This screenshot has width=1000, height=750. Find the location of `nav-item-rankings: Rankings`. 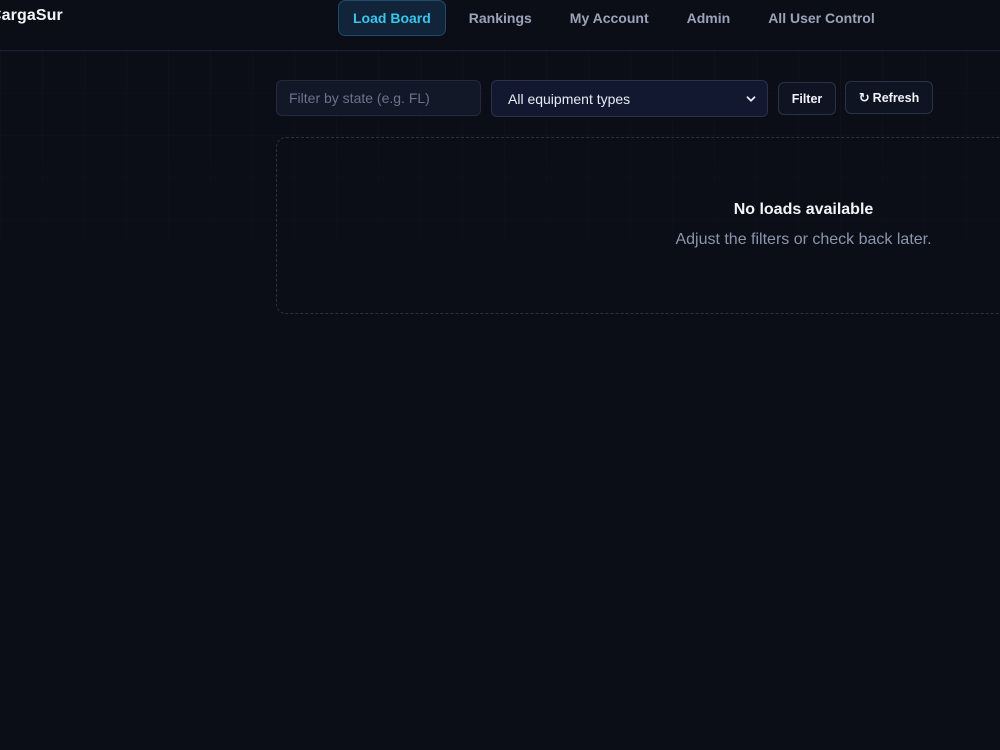

nav-item-rankings: Rankings is located at coordinates (500, 18).